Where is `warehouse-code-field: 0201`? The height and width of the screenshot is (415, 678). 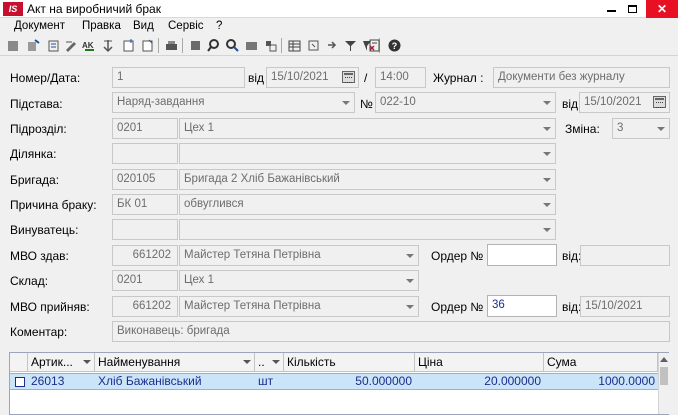
warehouse-code-field: 0201 is located at coordinates (145, 280).